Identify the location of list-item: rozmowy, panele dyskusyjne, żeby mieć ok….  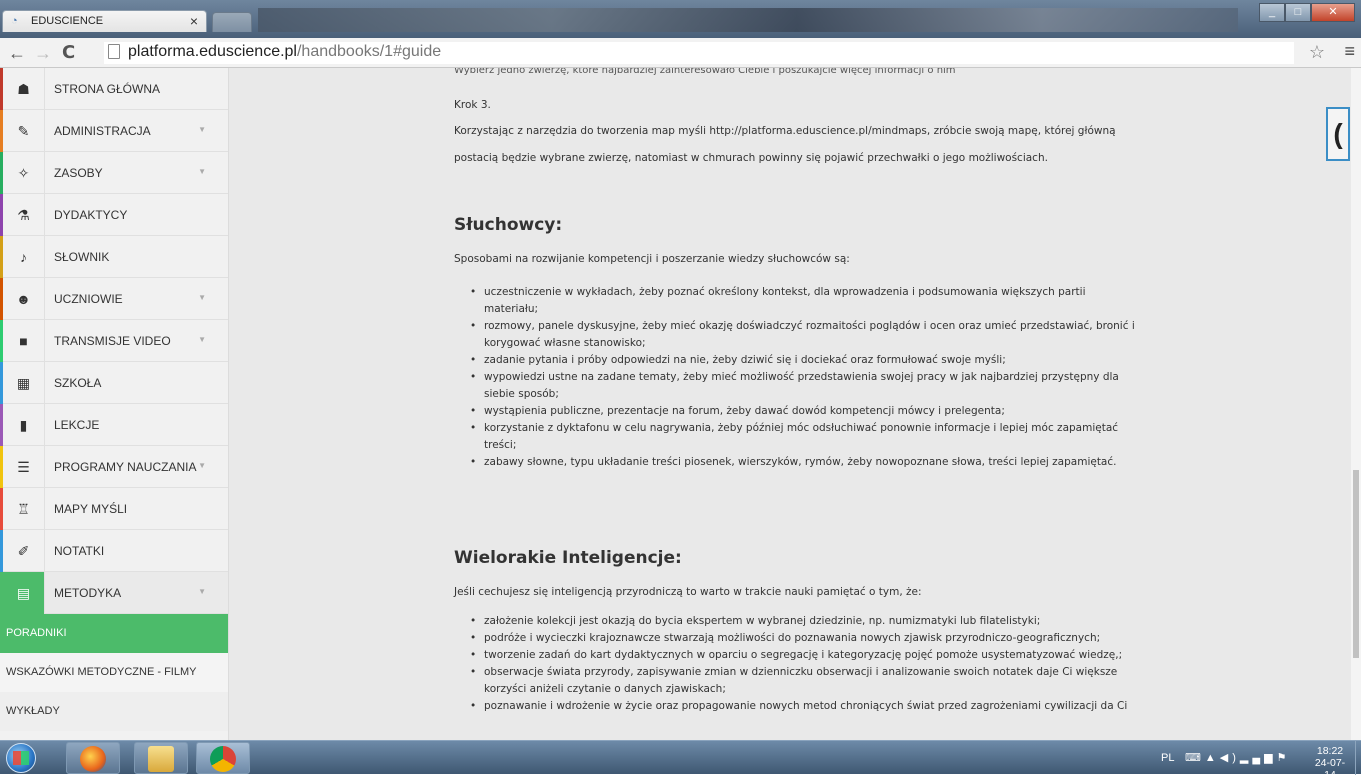
(801, 326).